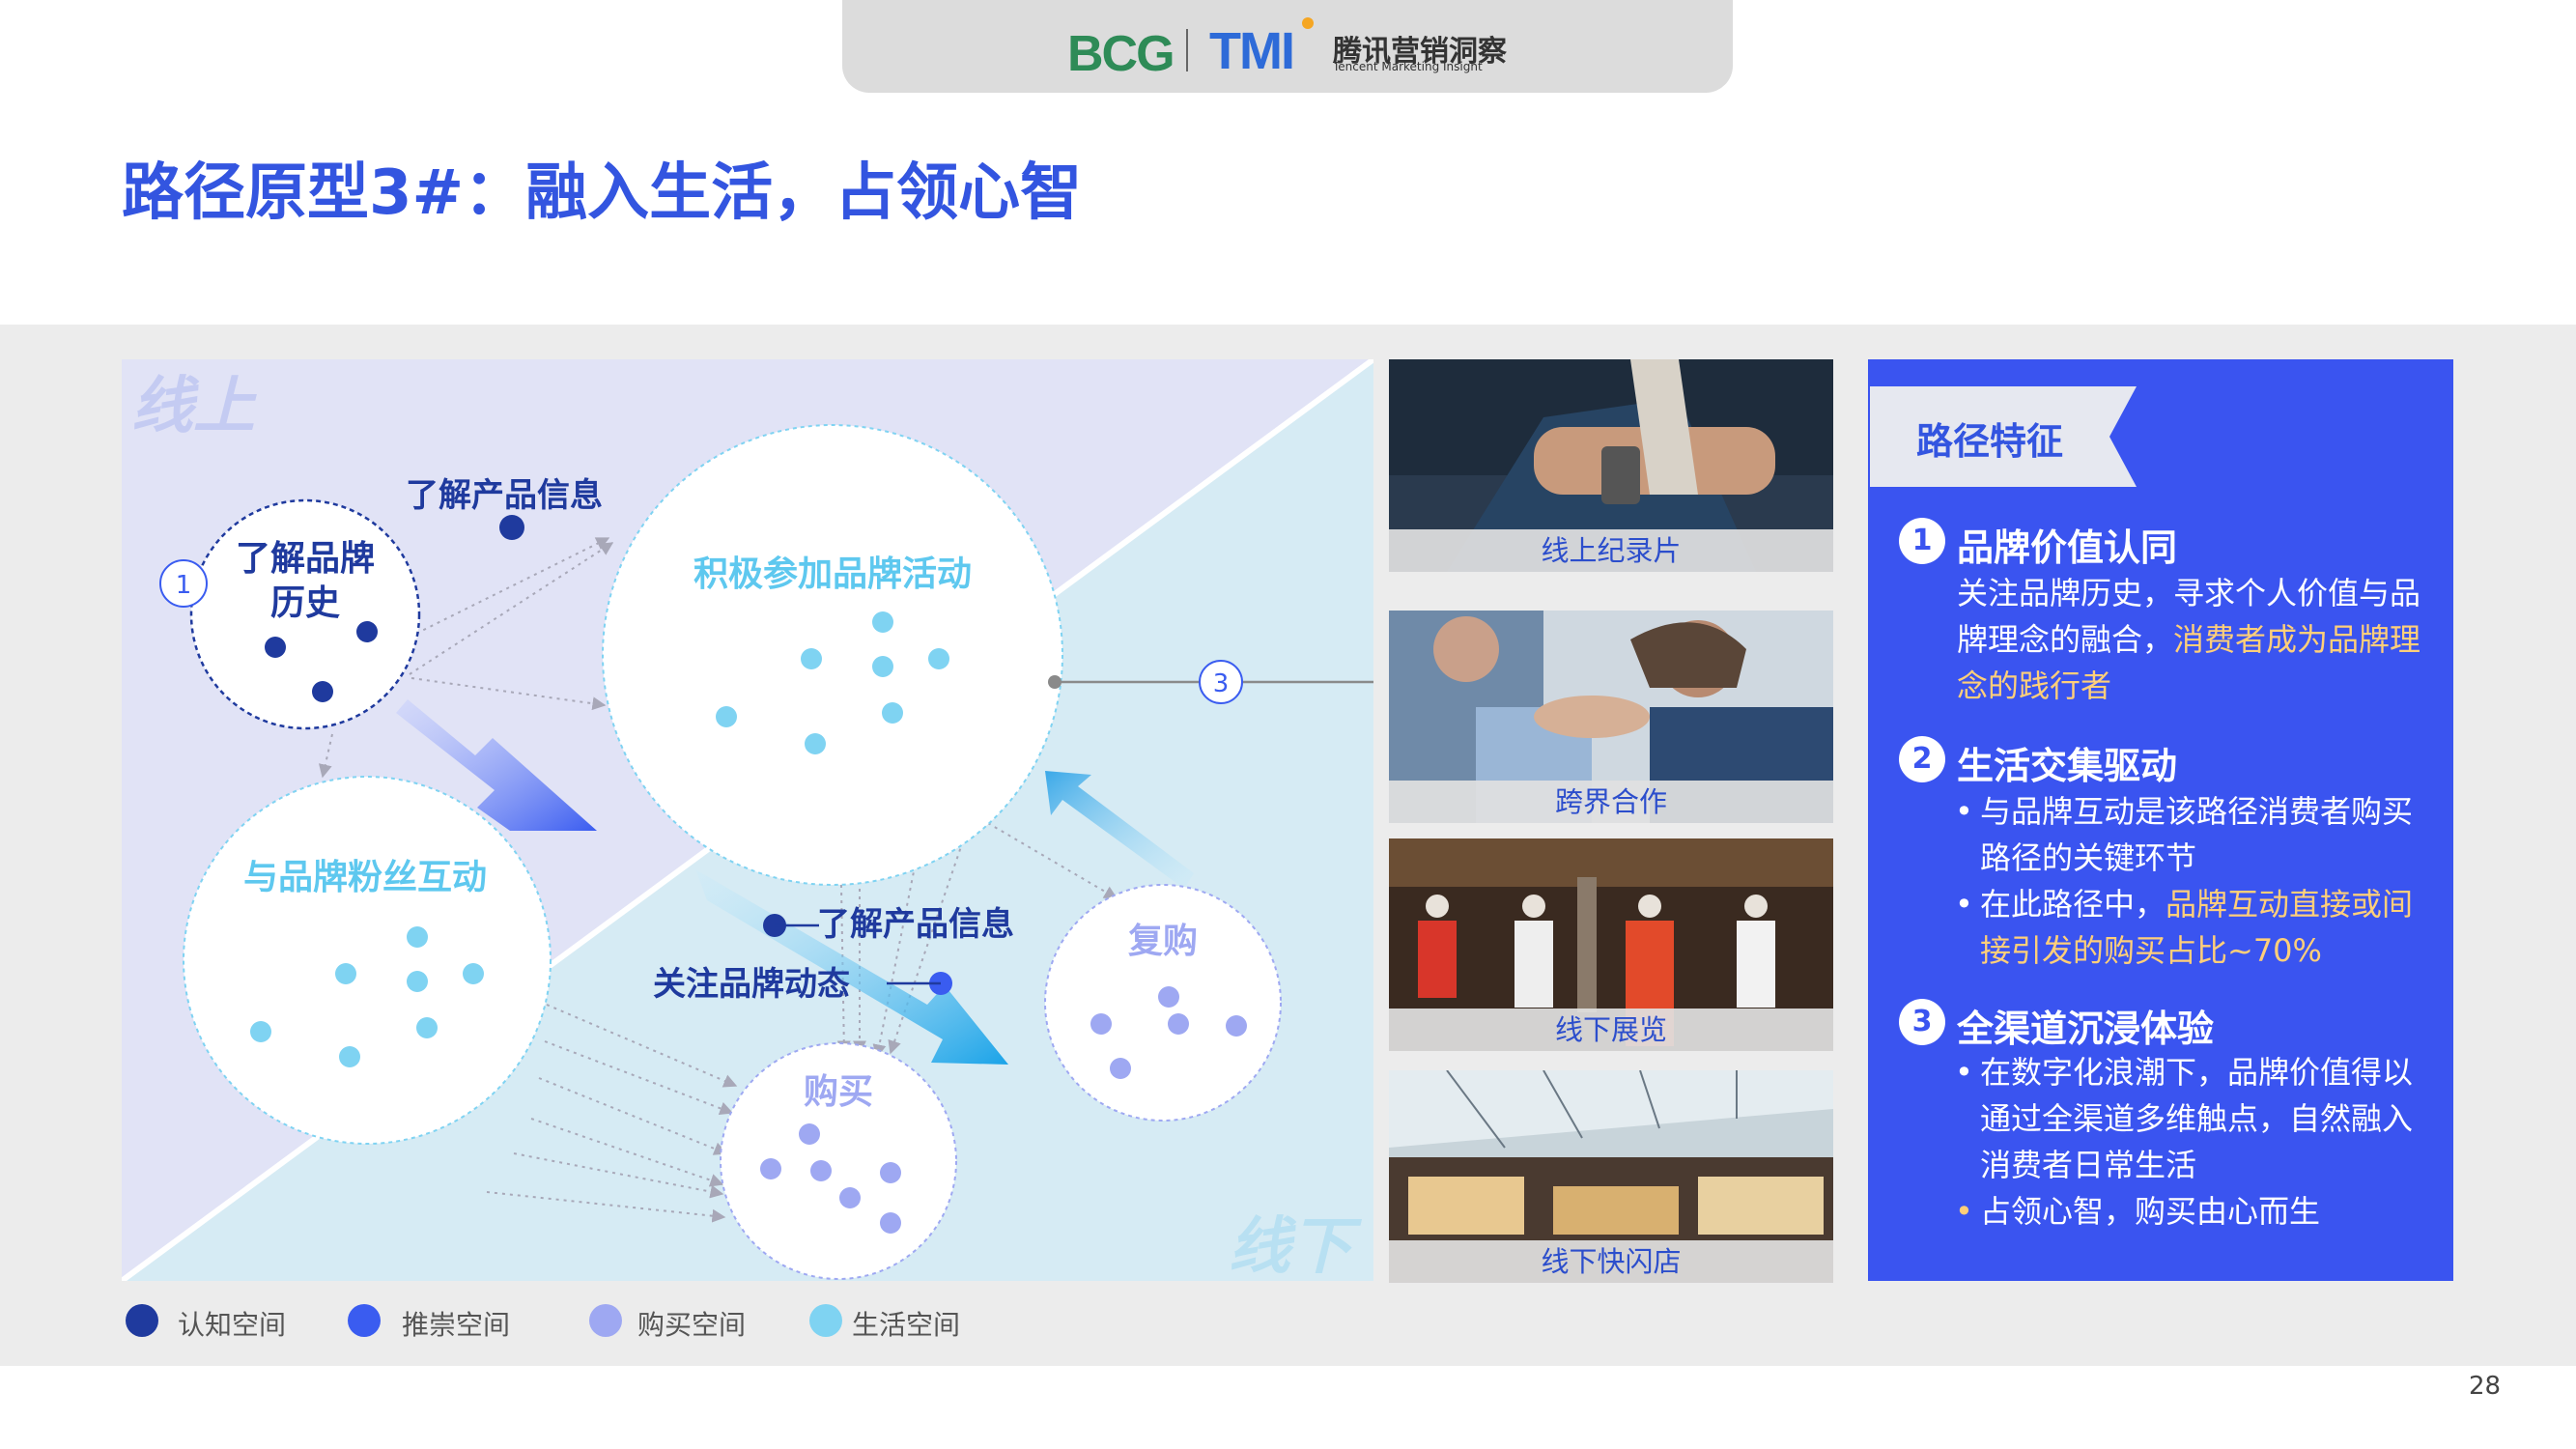 Image resolution: width=2576 pixels, height=1449 pixels. I want to click on node-product-info-top, so click(511, 527).